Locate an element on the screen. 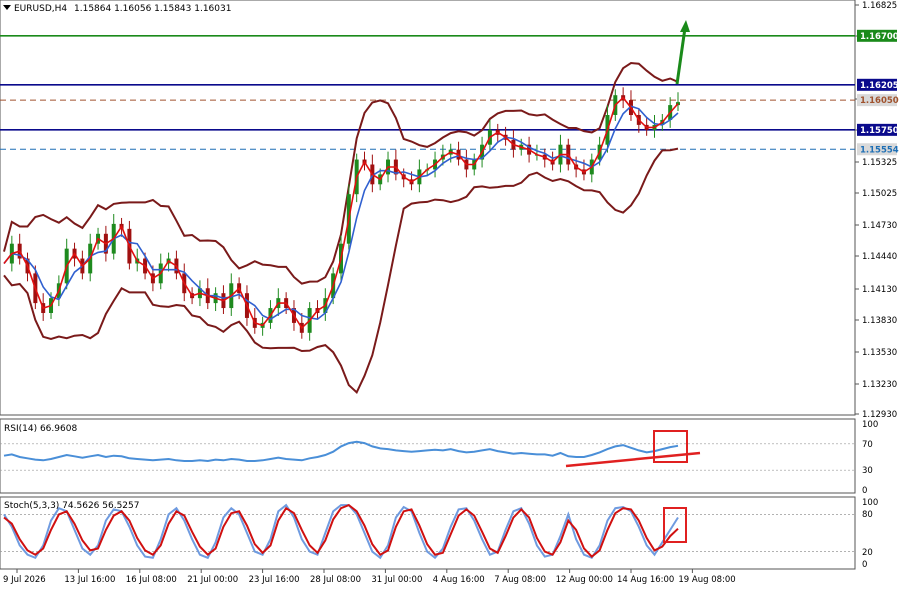 The image size is (900, 591). rsi-axis-label: 30 is located at coordinates (867, 471).